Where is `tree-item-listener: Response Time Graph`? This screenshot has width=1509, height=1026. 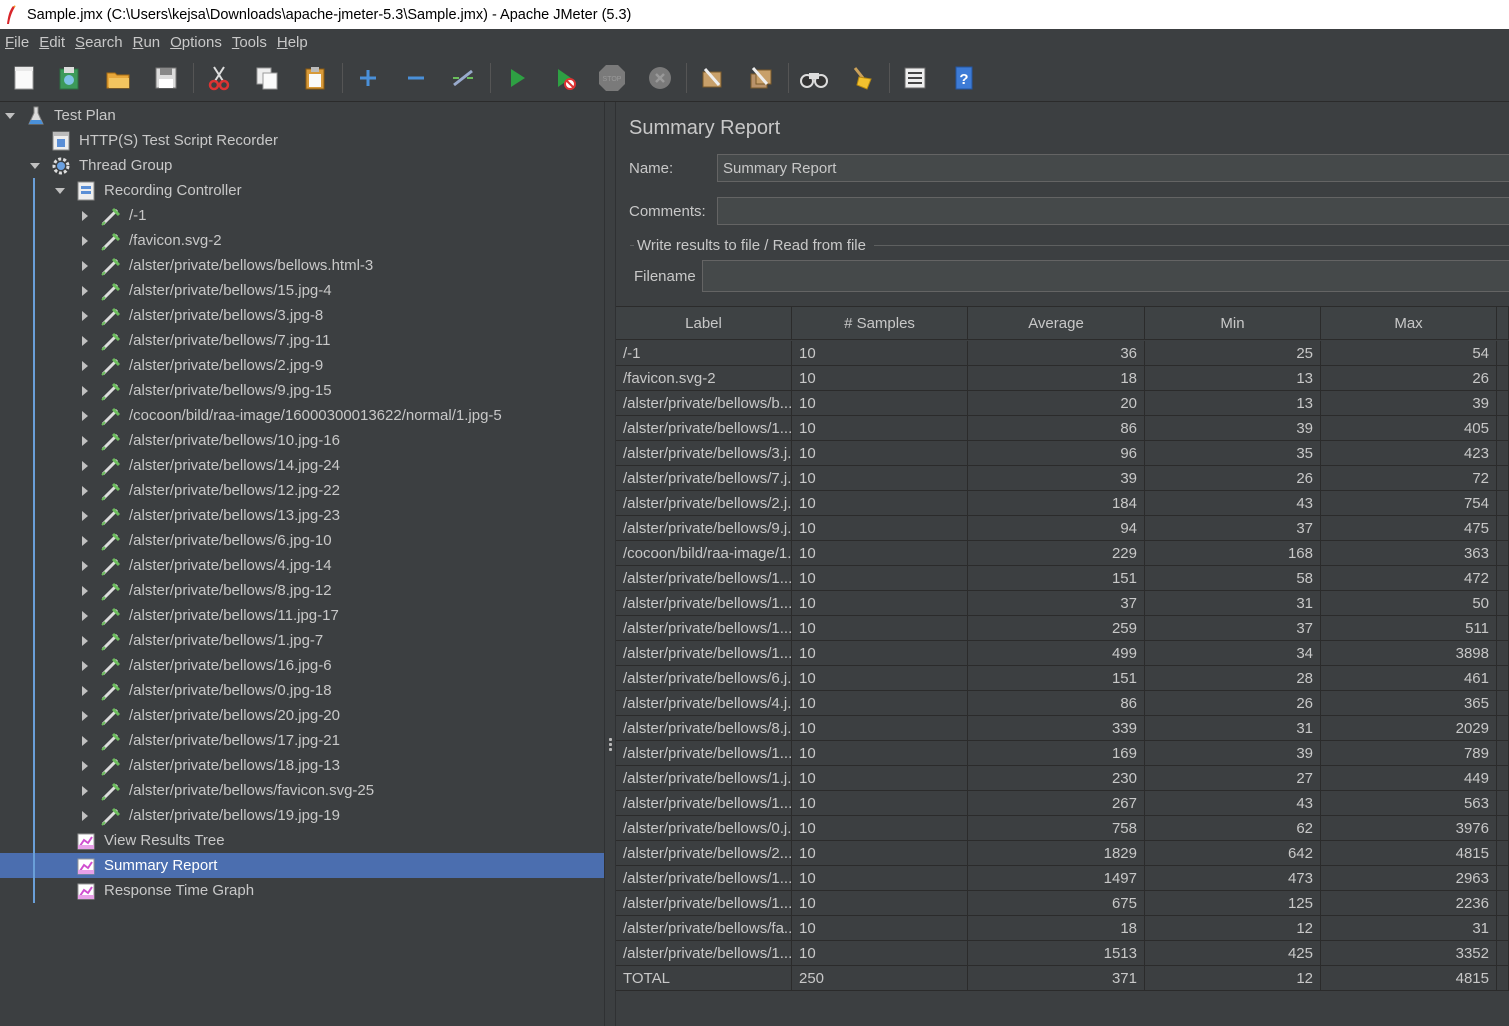 tree-item-listener: Response Time Graph is located at coordinates (302, 890).